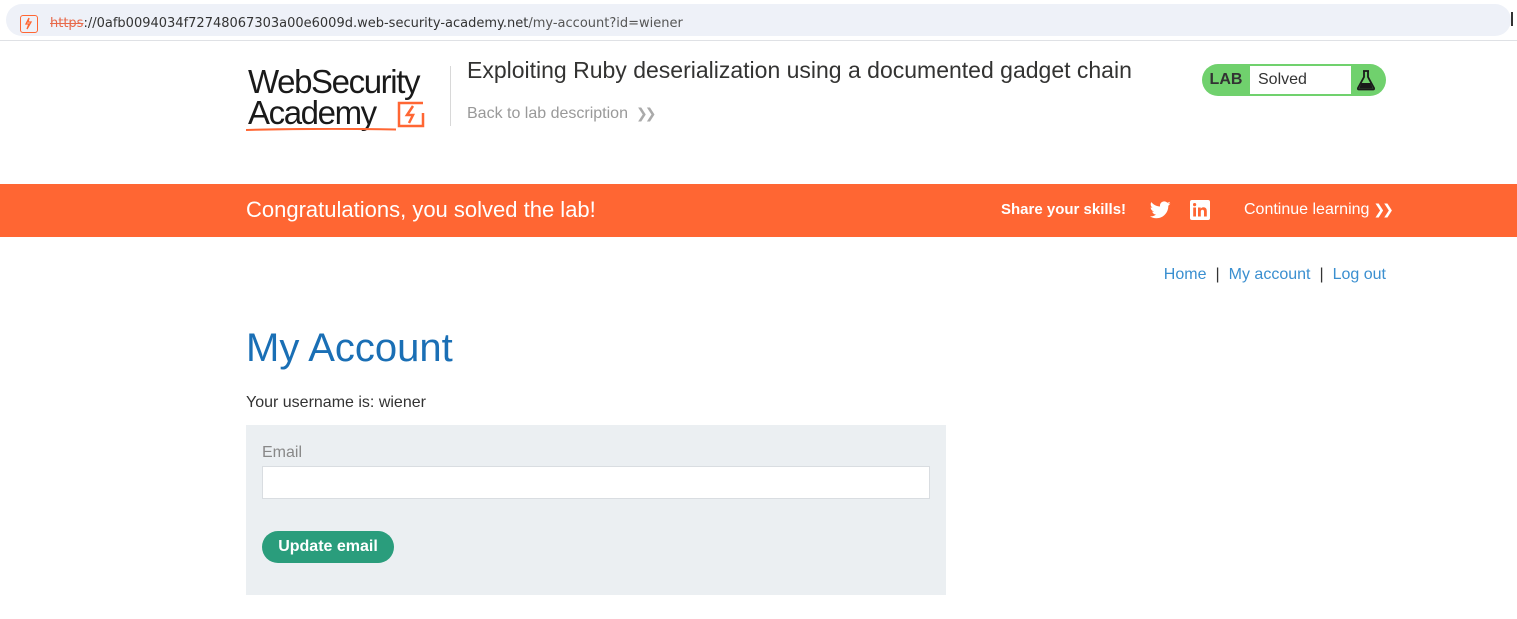 The width and height of the screenshot is (1517, 619). I want to click on email-input, so click(596, 482).